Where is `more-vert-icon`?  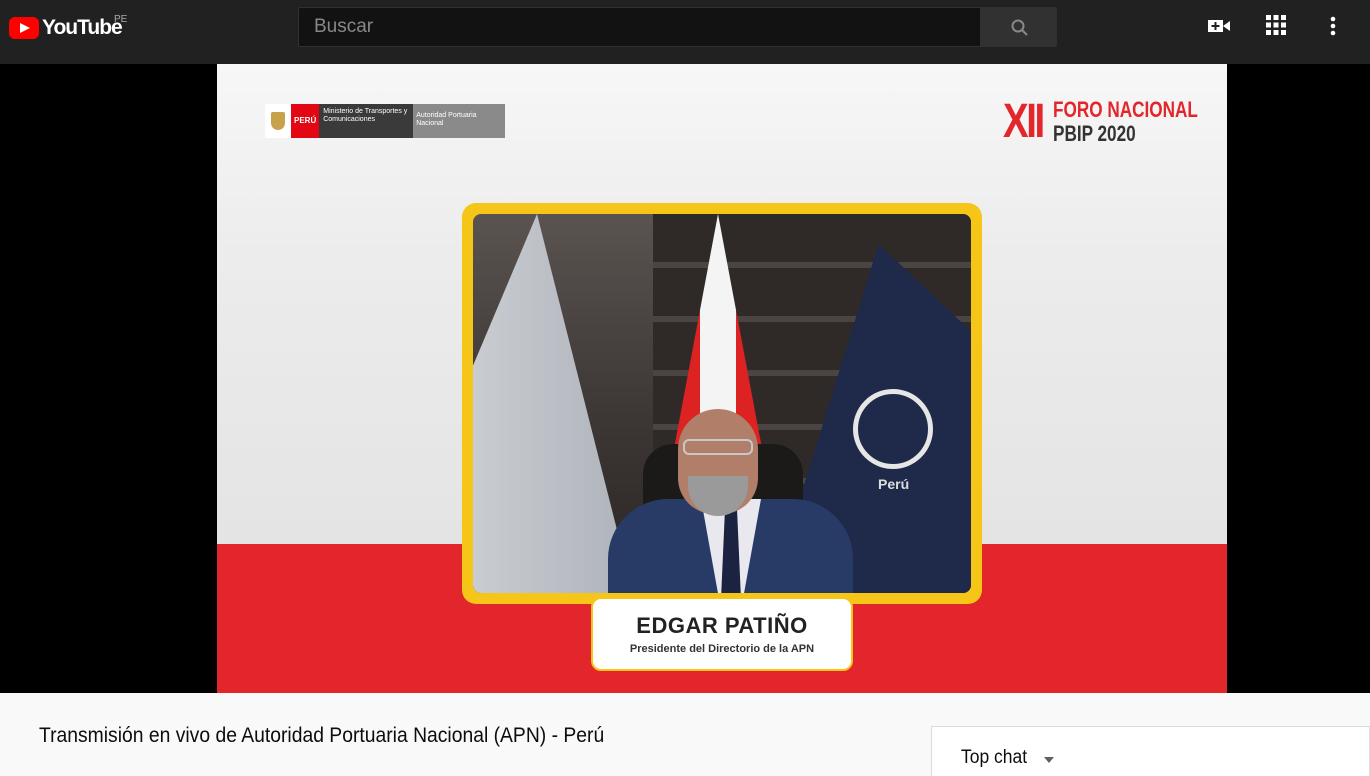 more-vert-icon is located at coordinates (1333, 26).